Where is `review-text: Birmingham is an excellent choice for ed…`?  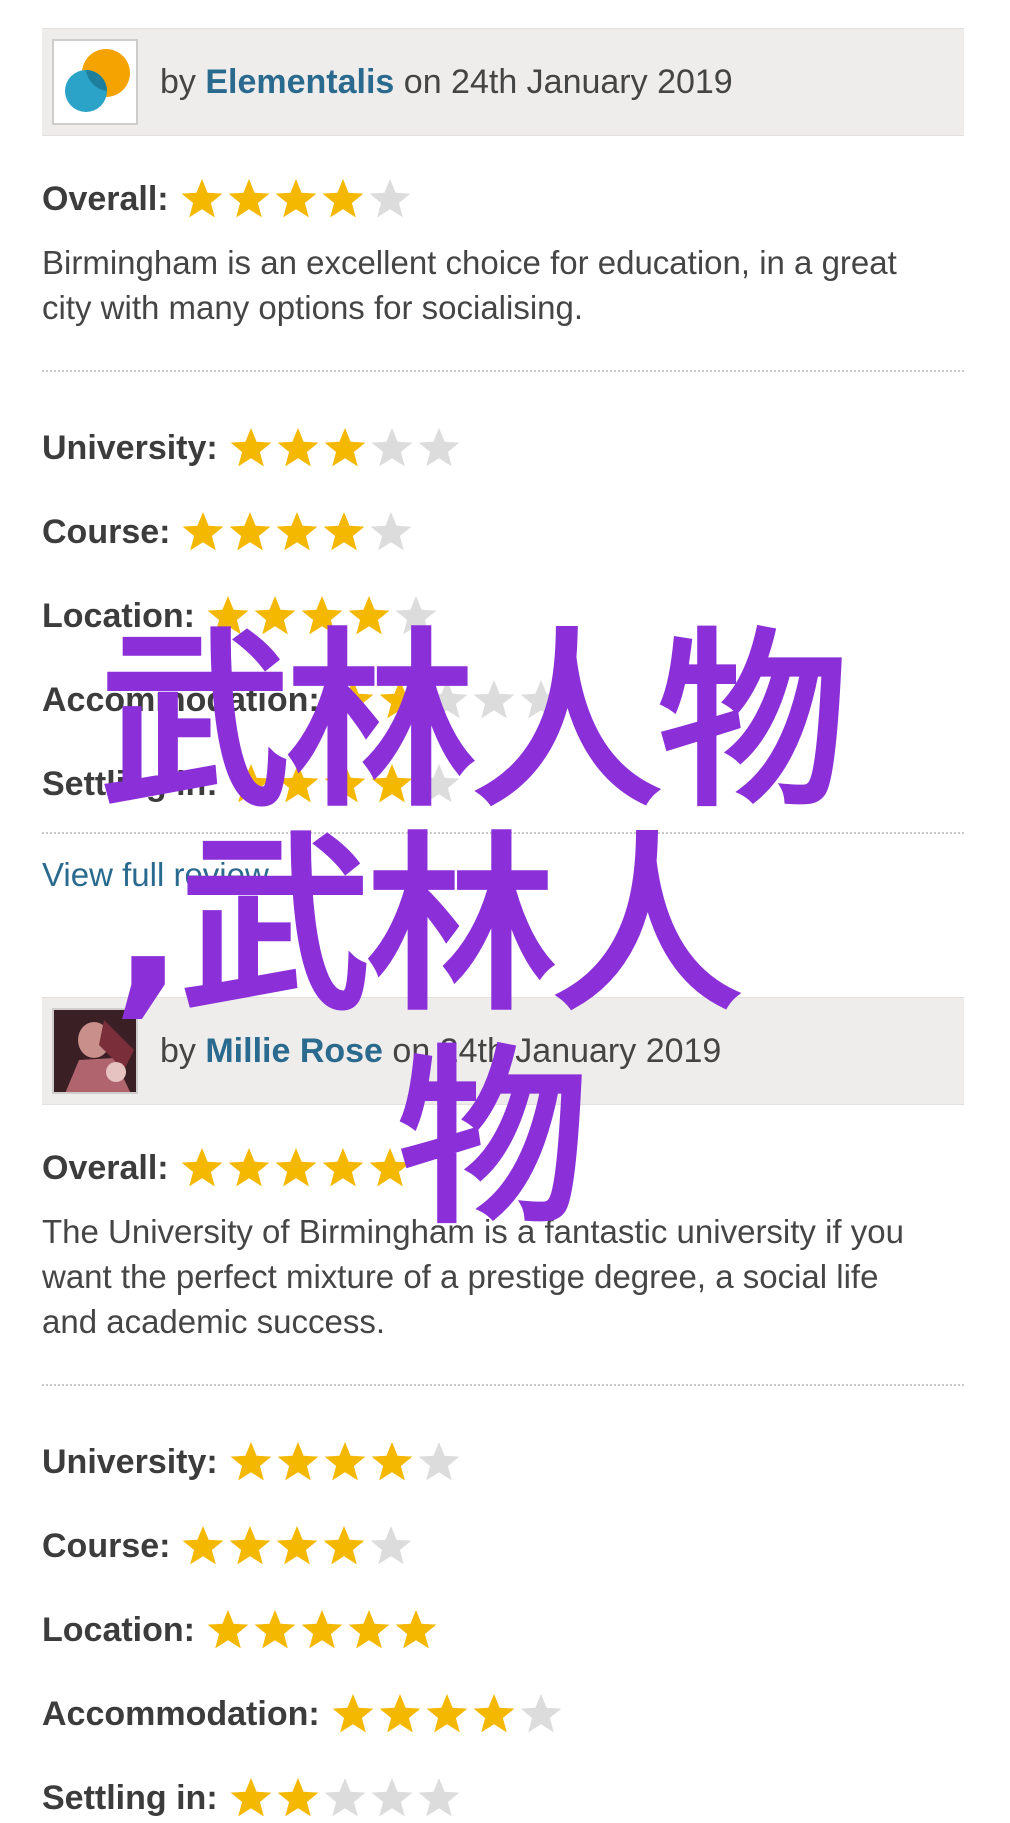
review-text: Birmingham is an excellent choice for ed… is located at coordinates (469, 285).